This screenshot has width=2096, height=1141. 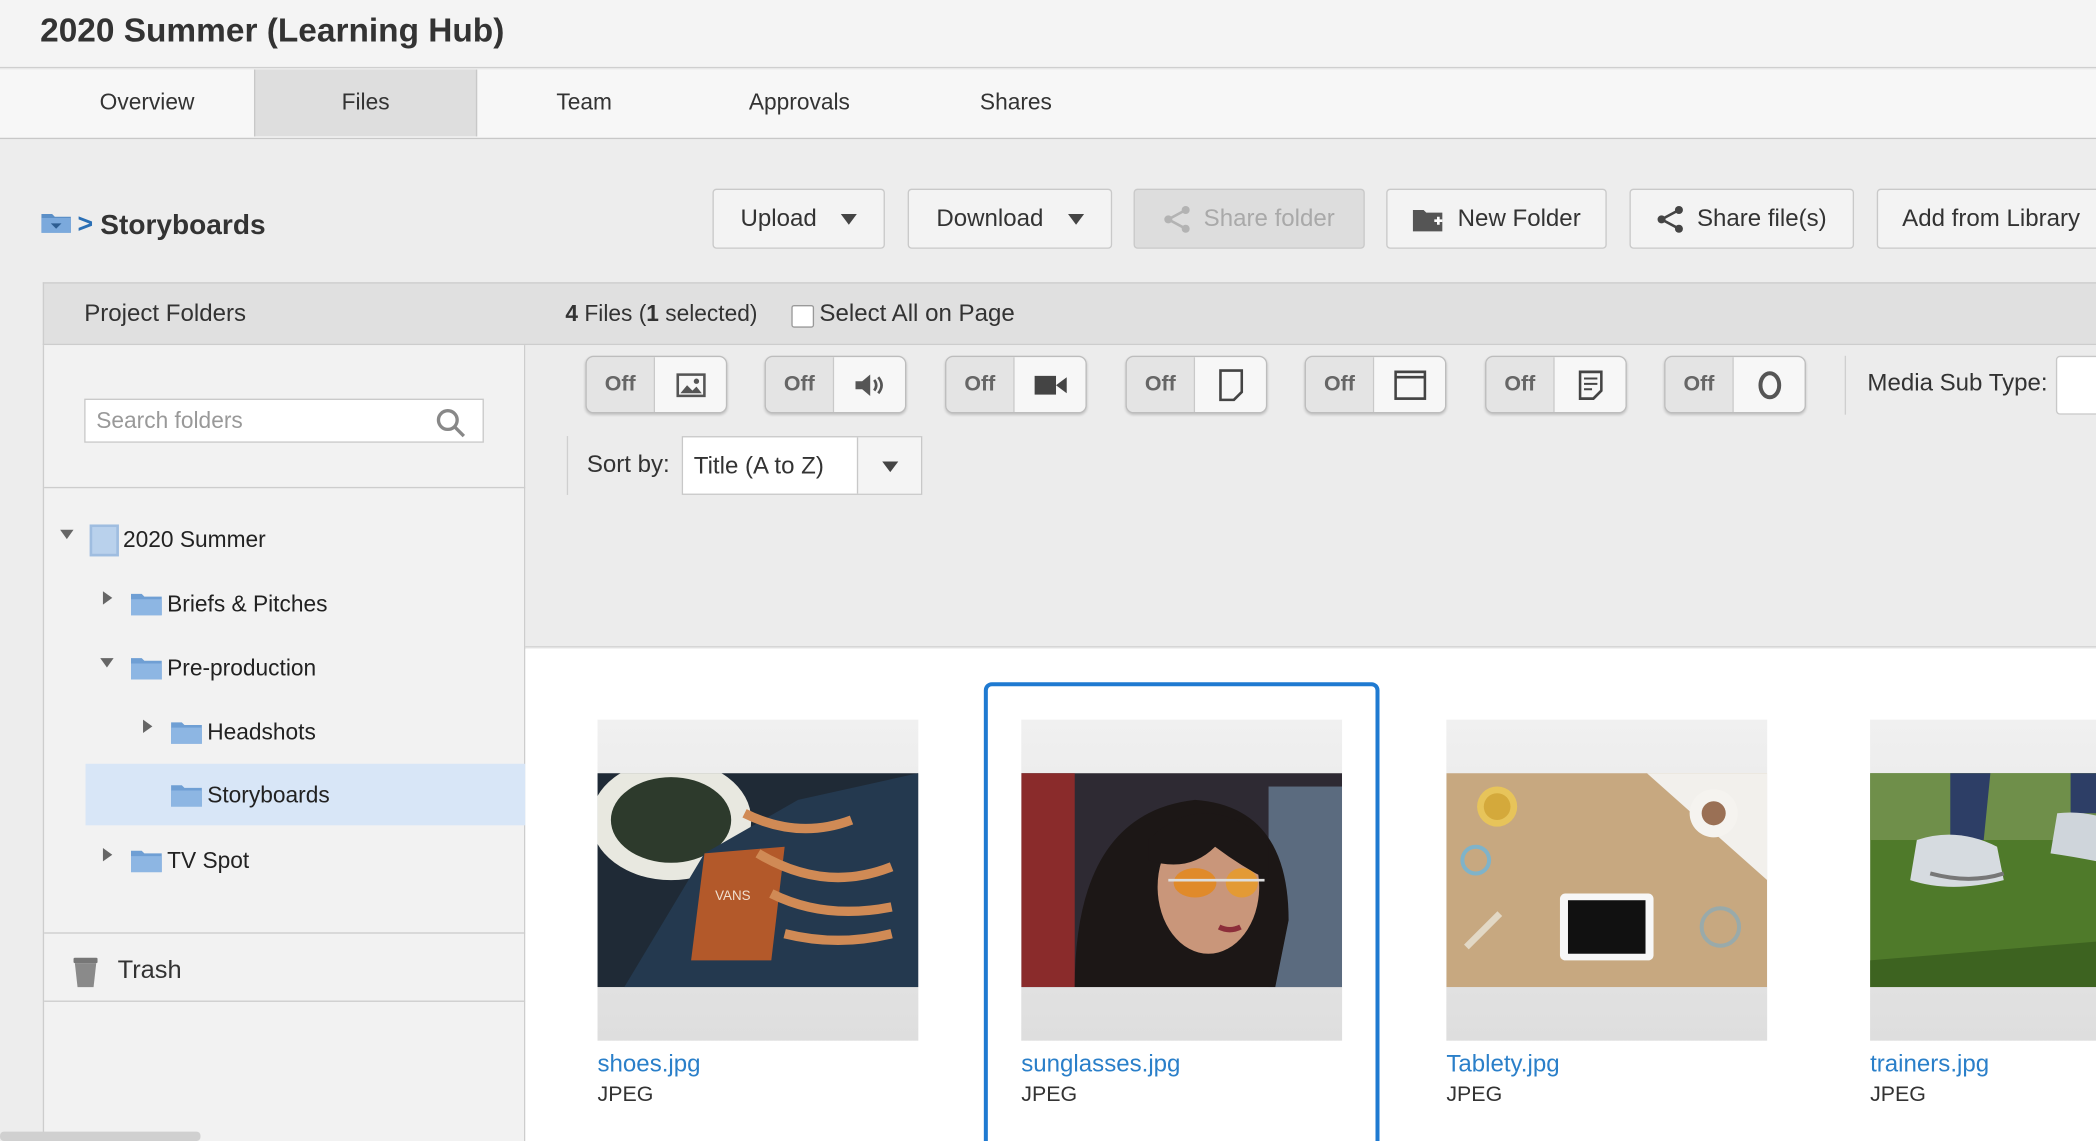 I want to click on sort-dropdown-button, so click(x=889, y=465).